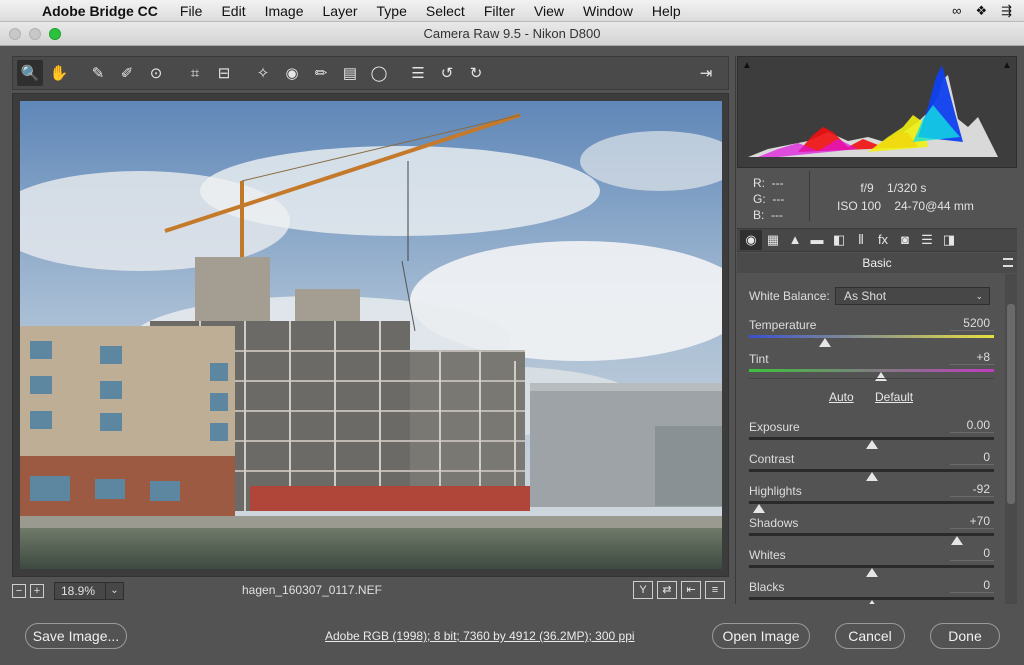 The image size is (1024, 665). Describe the element at coordinates (447, 73) in the screenshot. I see `rotate-left-icon: ↺` at that location.